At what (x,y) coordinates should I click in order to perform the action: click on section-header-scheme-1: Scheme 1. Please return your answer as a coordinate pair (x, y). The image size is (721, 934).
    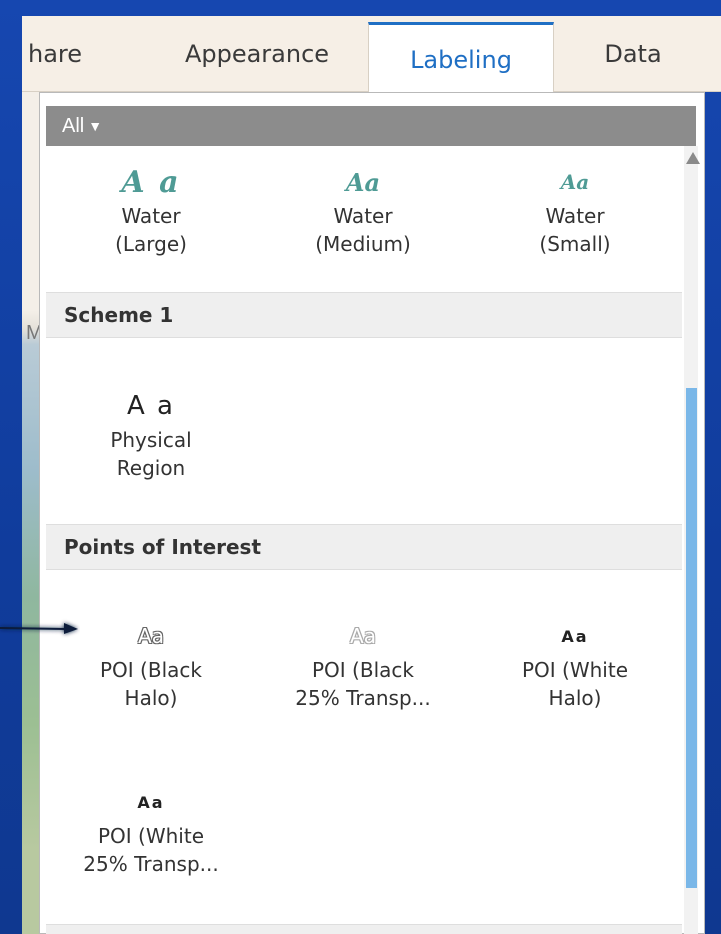
    Looking at the image, I should click on (364, 315).